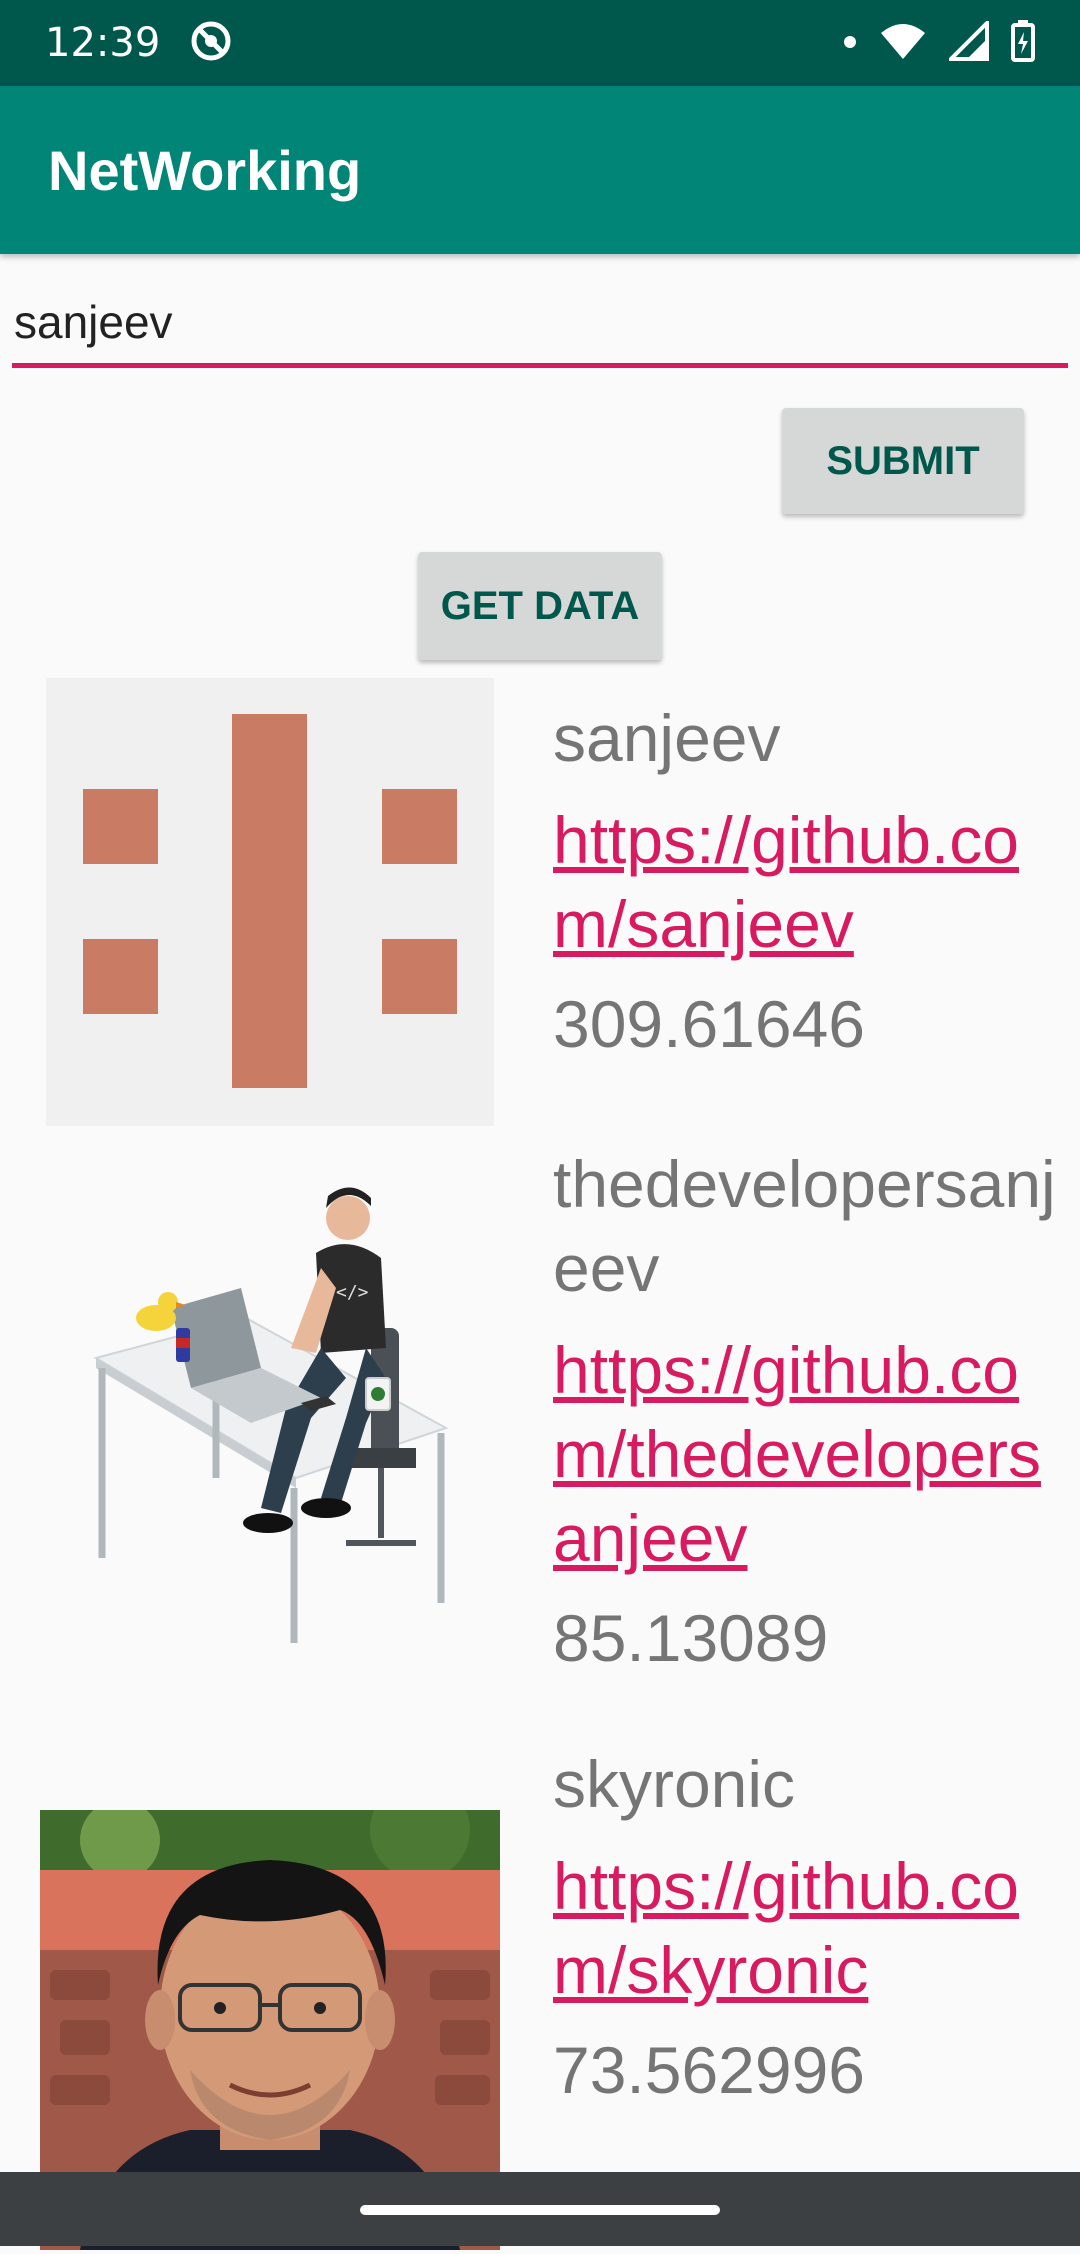  I want to click on search-field-container, so click(540, 325).